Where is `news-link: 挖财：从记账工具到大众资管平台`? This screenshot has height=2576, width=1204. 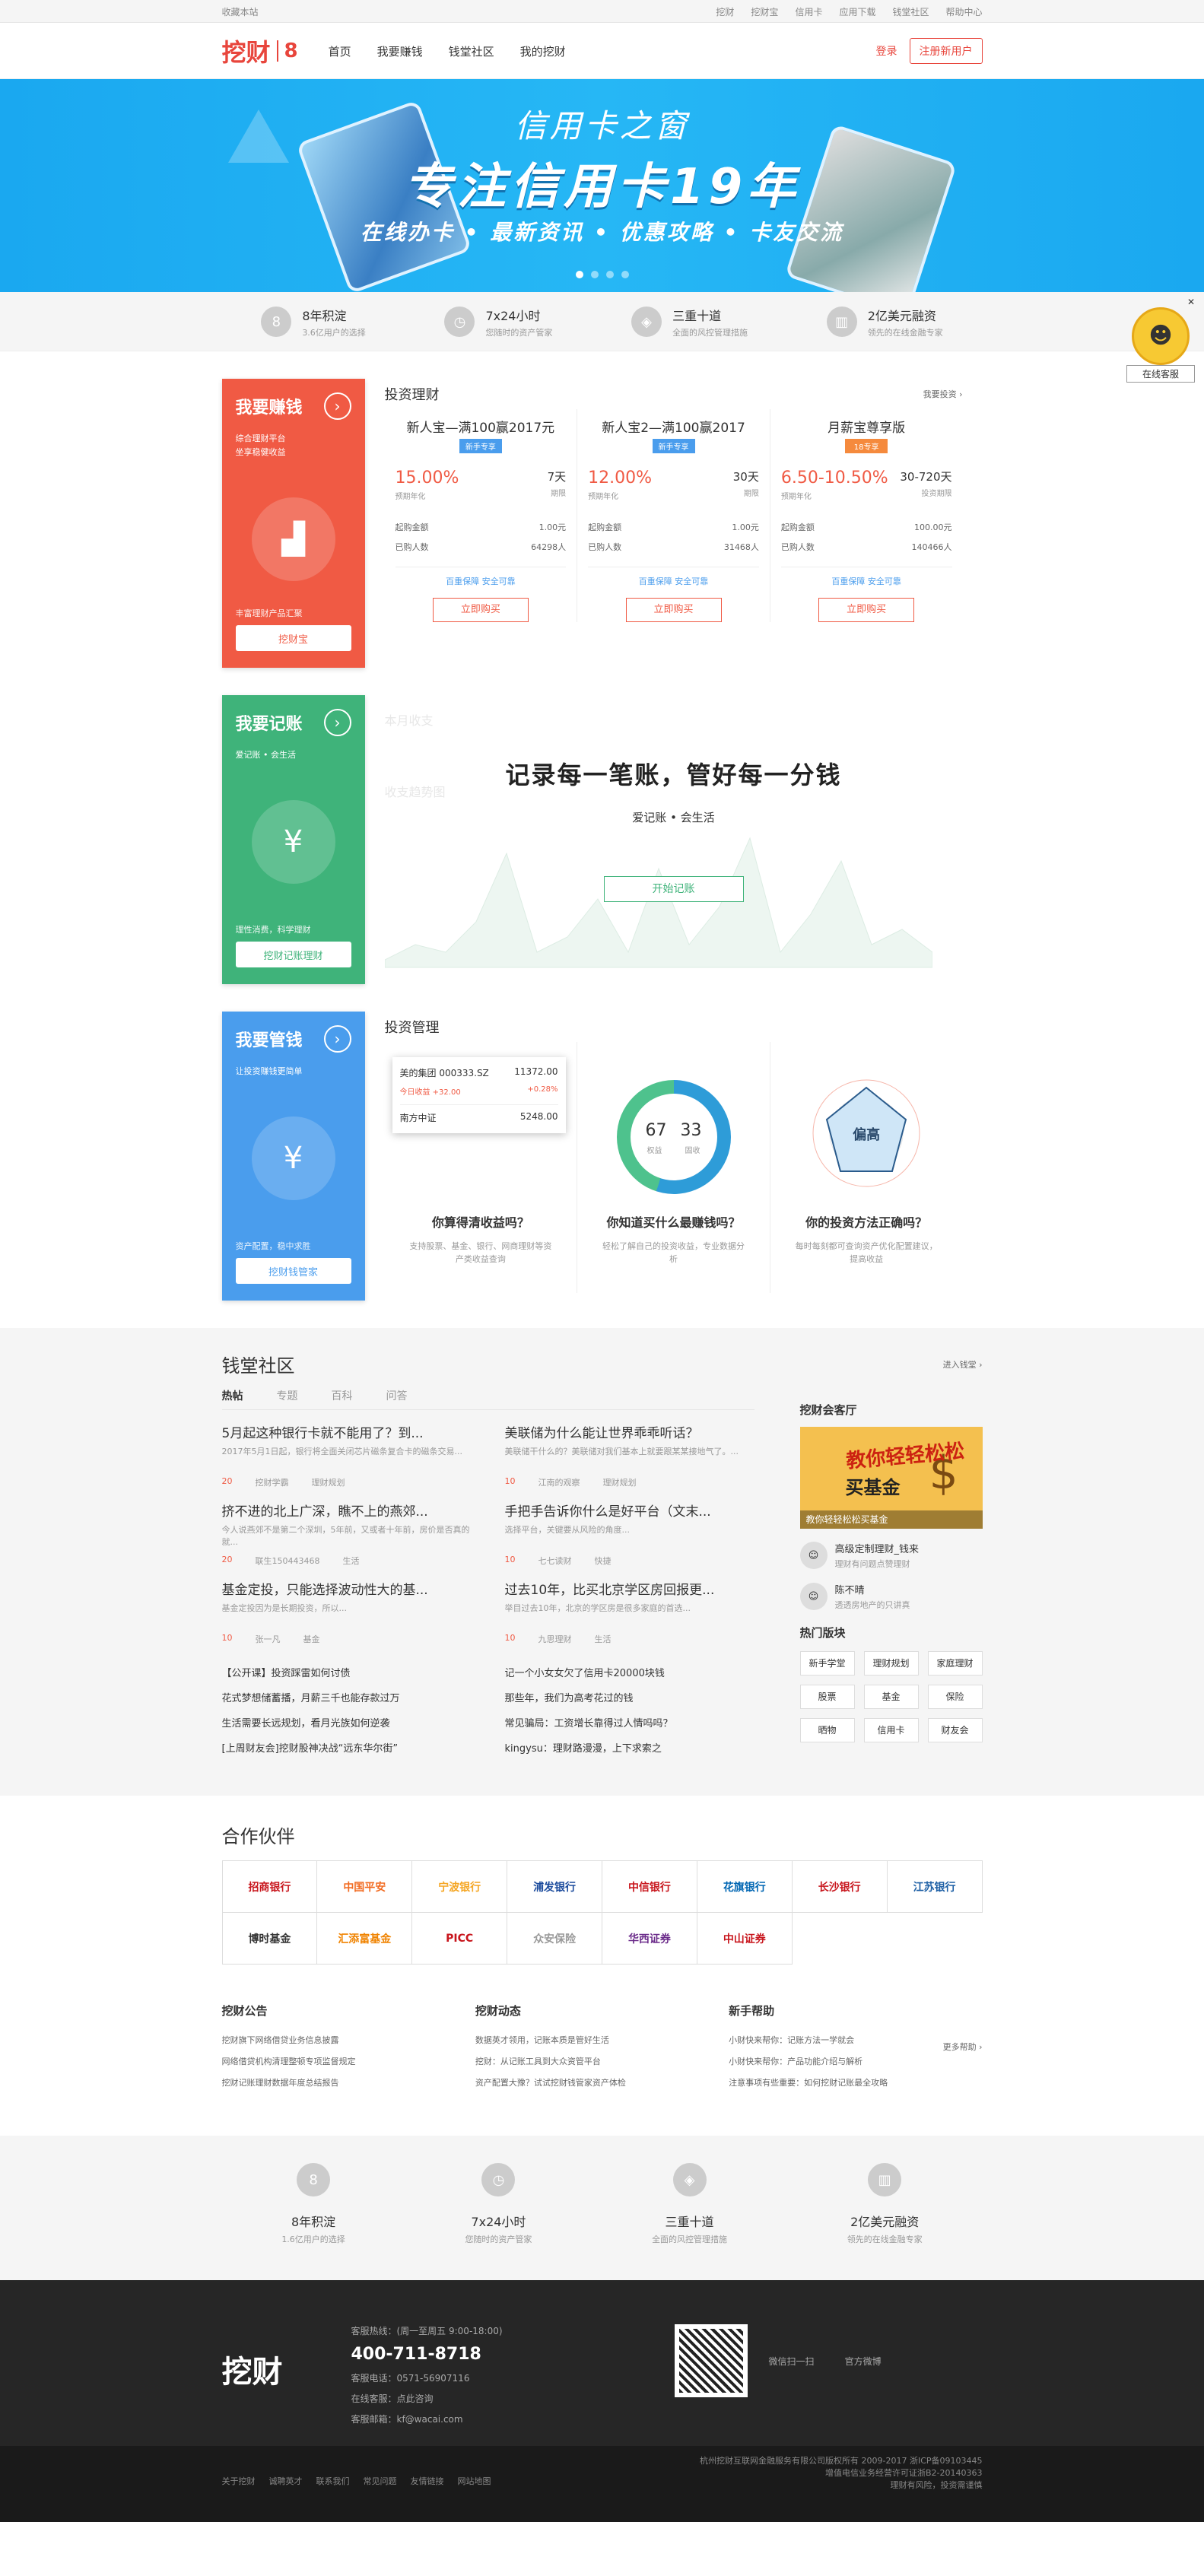 news-link: 挖财：从记账工具到大众资管平台 is located at coordinates (602, 2061).